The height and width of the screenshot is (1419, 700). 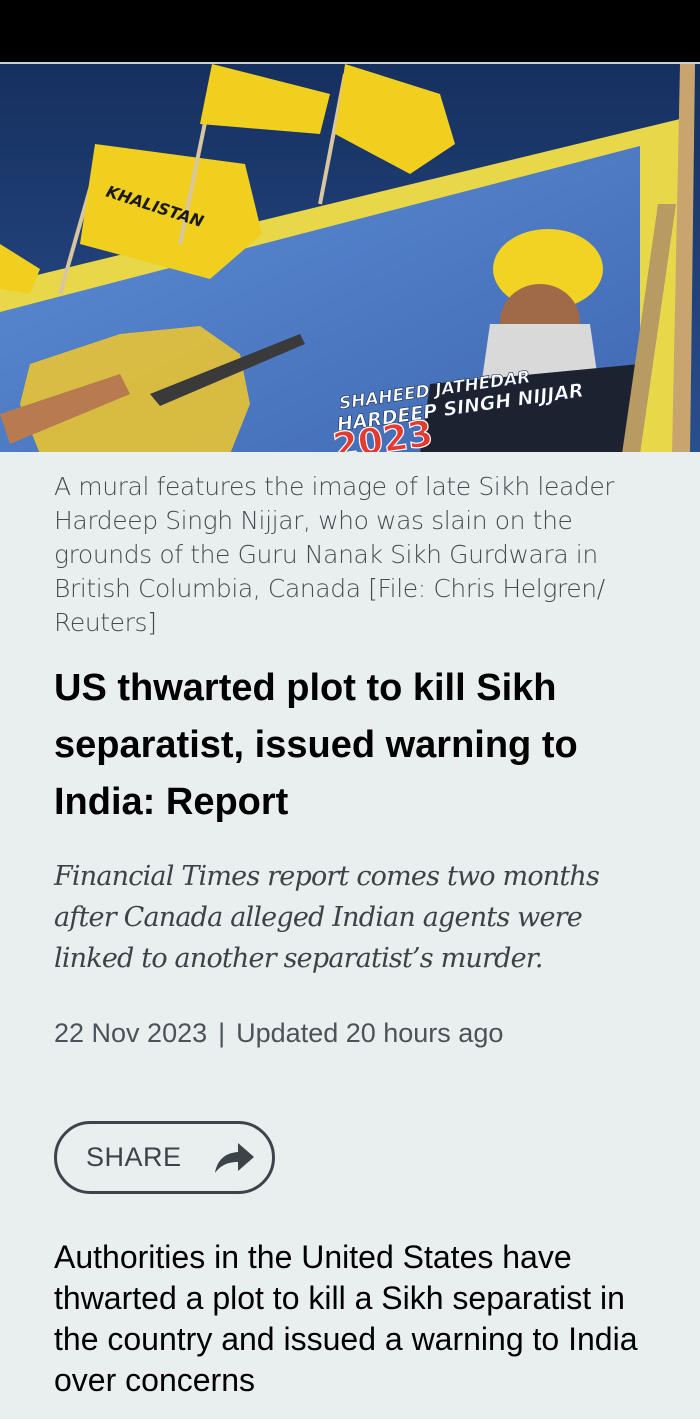 I want to click on publish-date: 22 Nov 2023, so click(x=131, y=1033).